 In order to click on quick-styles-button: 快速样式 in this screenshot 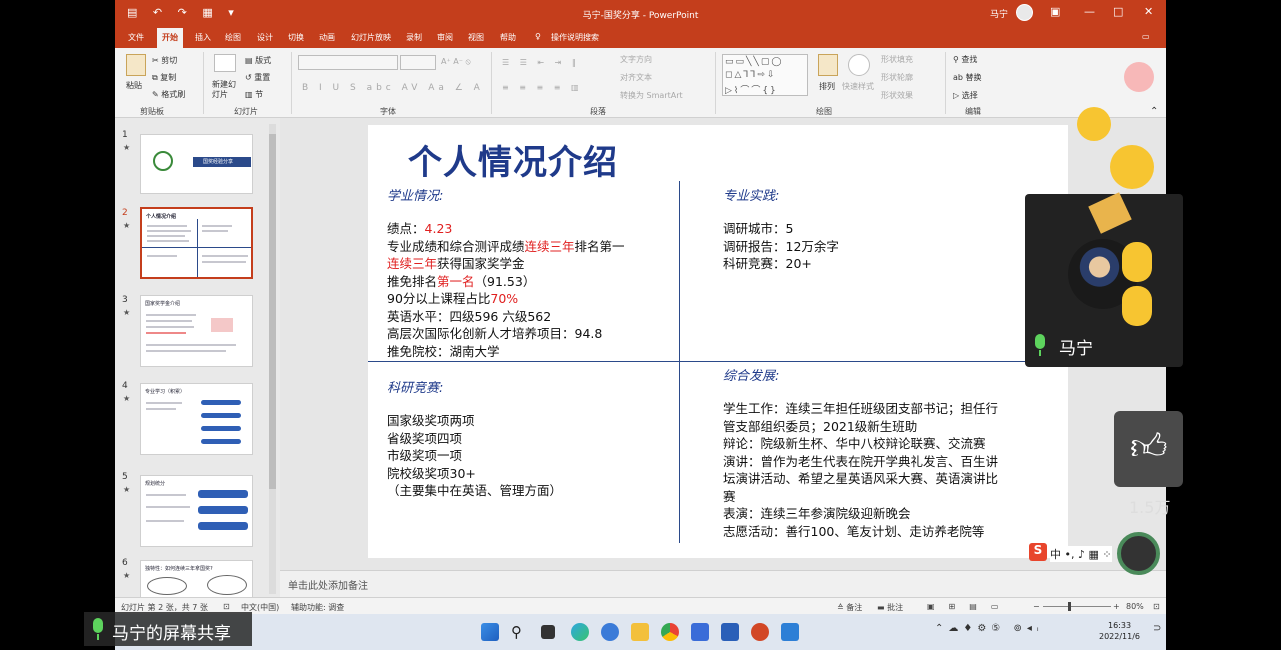, I will do `click(858, 86)`.